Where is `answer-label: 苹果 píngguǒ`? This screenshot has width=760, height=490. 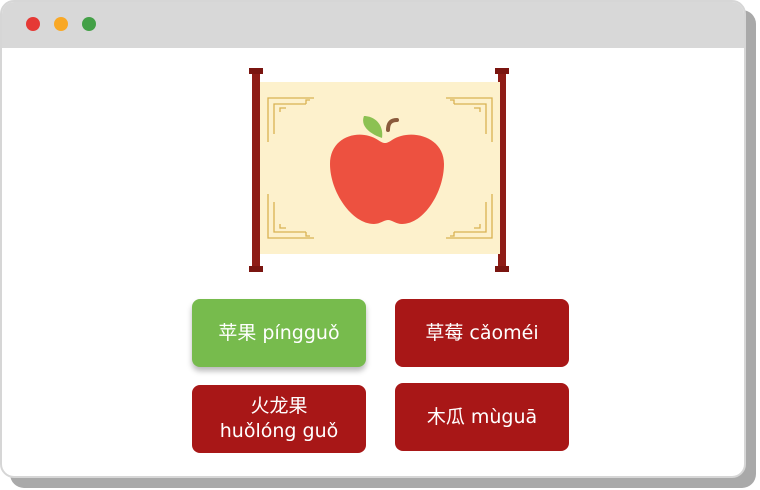
answer-label: 苹果 píngguǒ is located at coordinates (279, 332).